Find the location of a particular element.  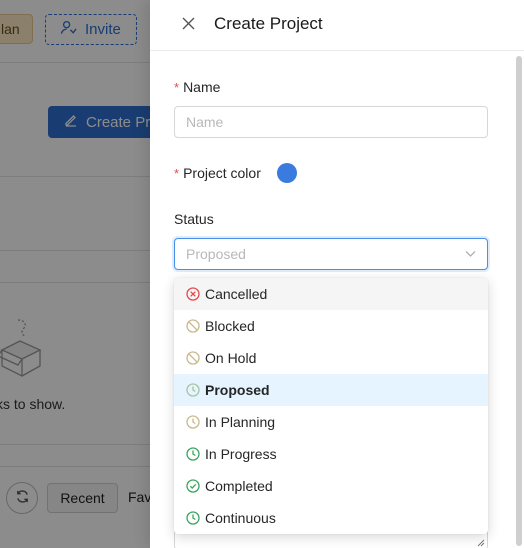

status-option-proposed: Proposed is located at coordinates (331, 390).